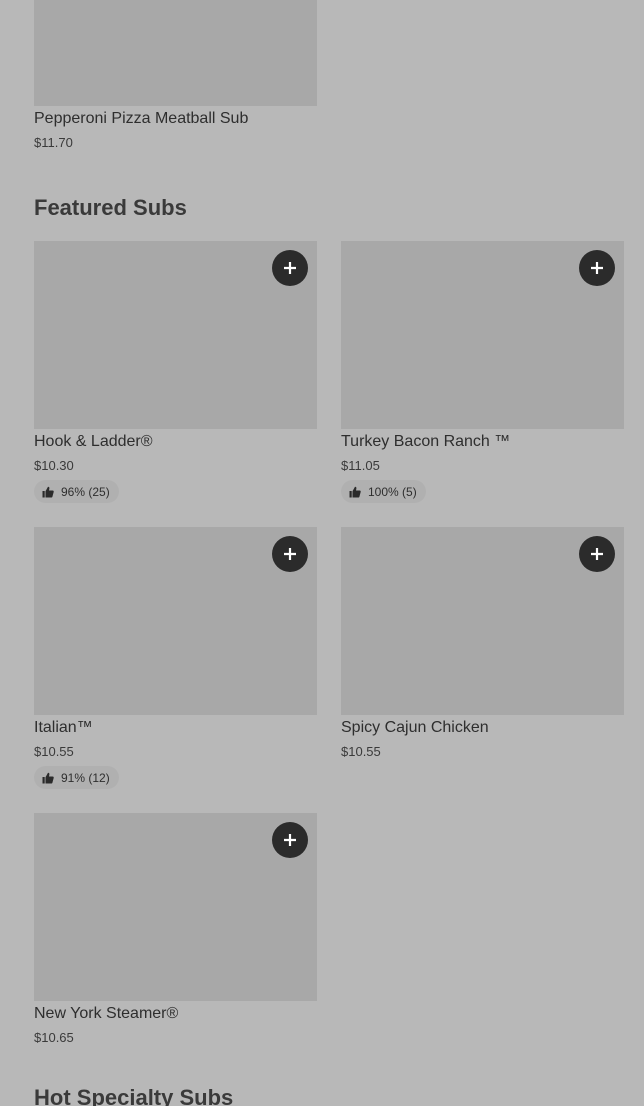  Describe the element at coordinates (53, 142) in the screenshot. I see `menu-item-price: $11.70` at that location.